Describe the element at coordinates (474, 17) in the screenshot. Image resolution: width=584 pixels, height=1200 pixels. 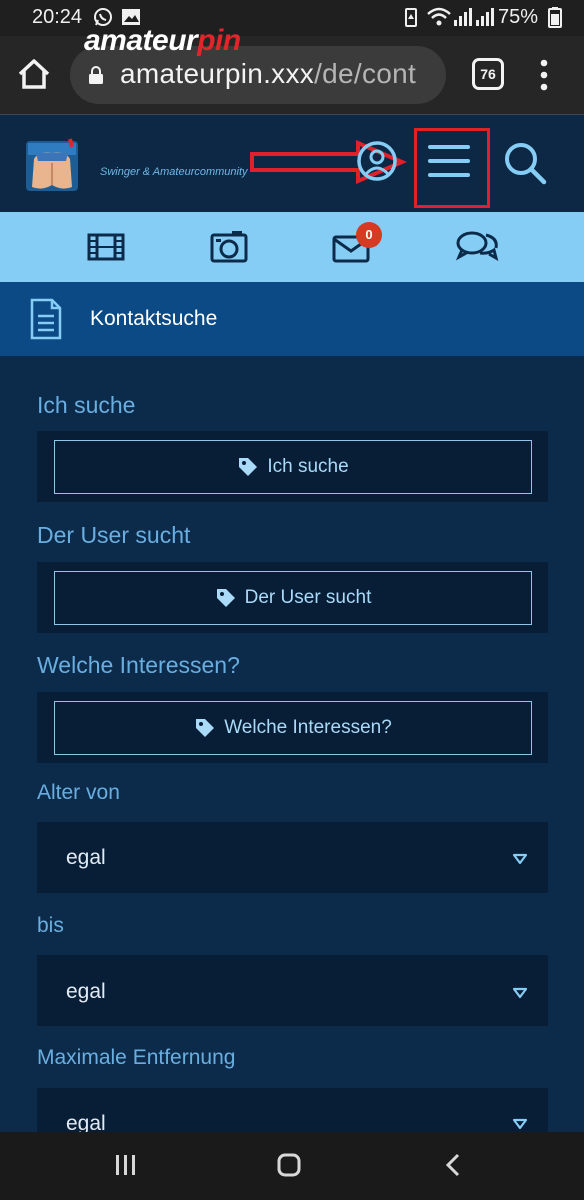
I see `signal-icon` at that location.